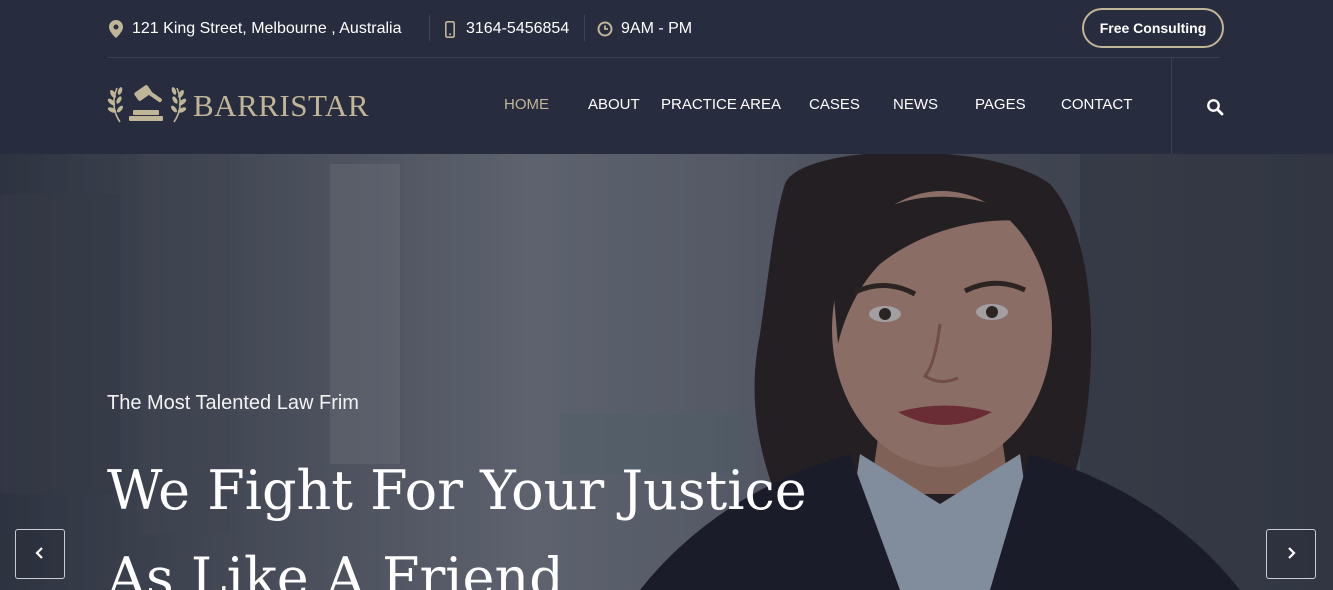  Describe the element at coordinates (1216, 108) in the screenshot. I see `search-icon` at that location.